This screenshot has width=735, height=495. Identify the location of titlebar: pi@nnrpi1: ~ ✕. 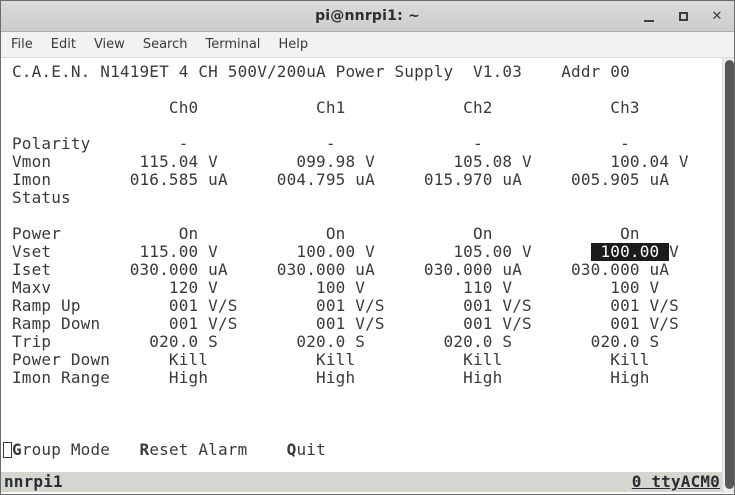
(367, 16).